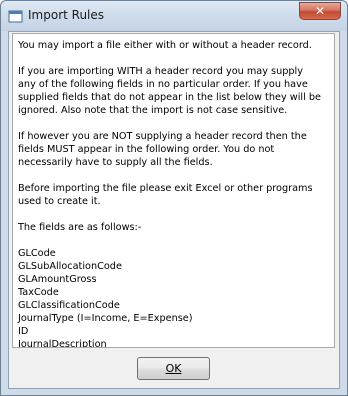 This screenshot has height=396, width=348. Describe the element at coordinates (62, 343) in the screenshot. I see `field-item: JournalDescription` at that location.